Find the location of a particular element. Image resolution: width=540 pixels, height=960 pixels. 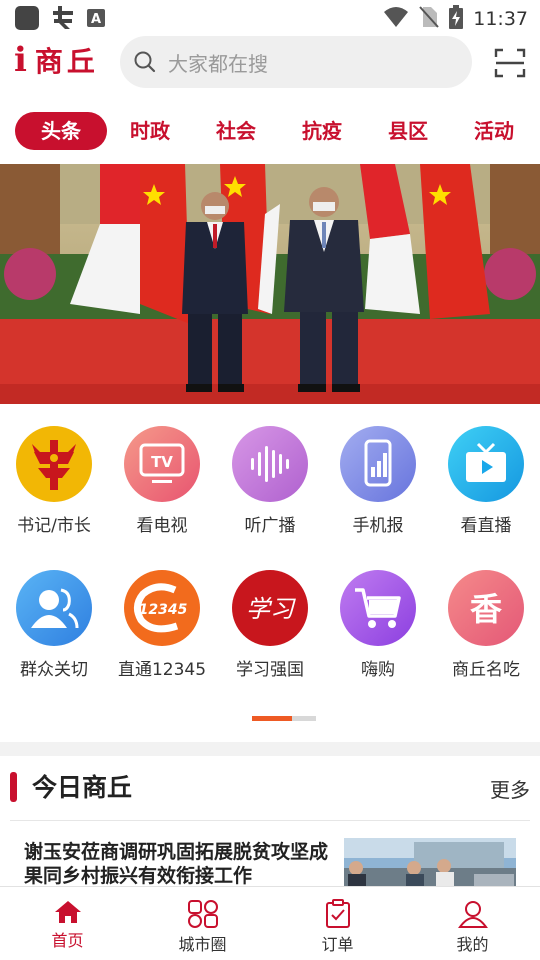

nav-mine: 我的 is located at coordinates (472, 923).